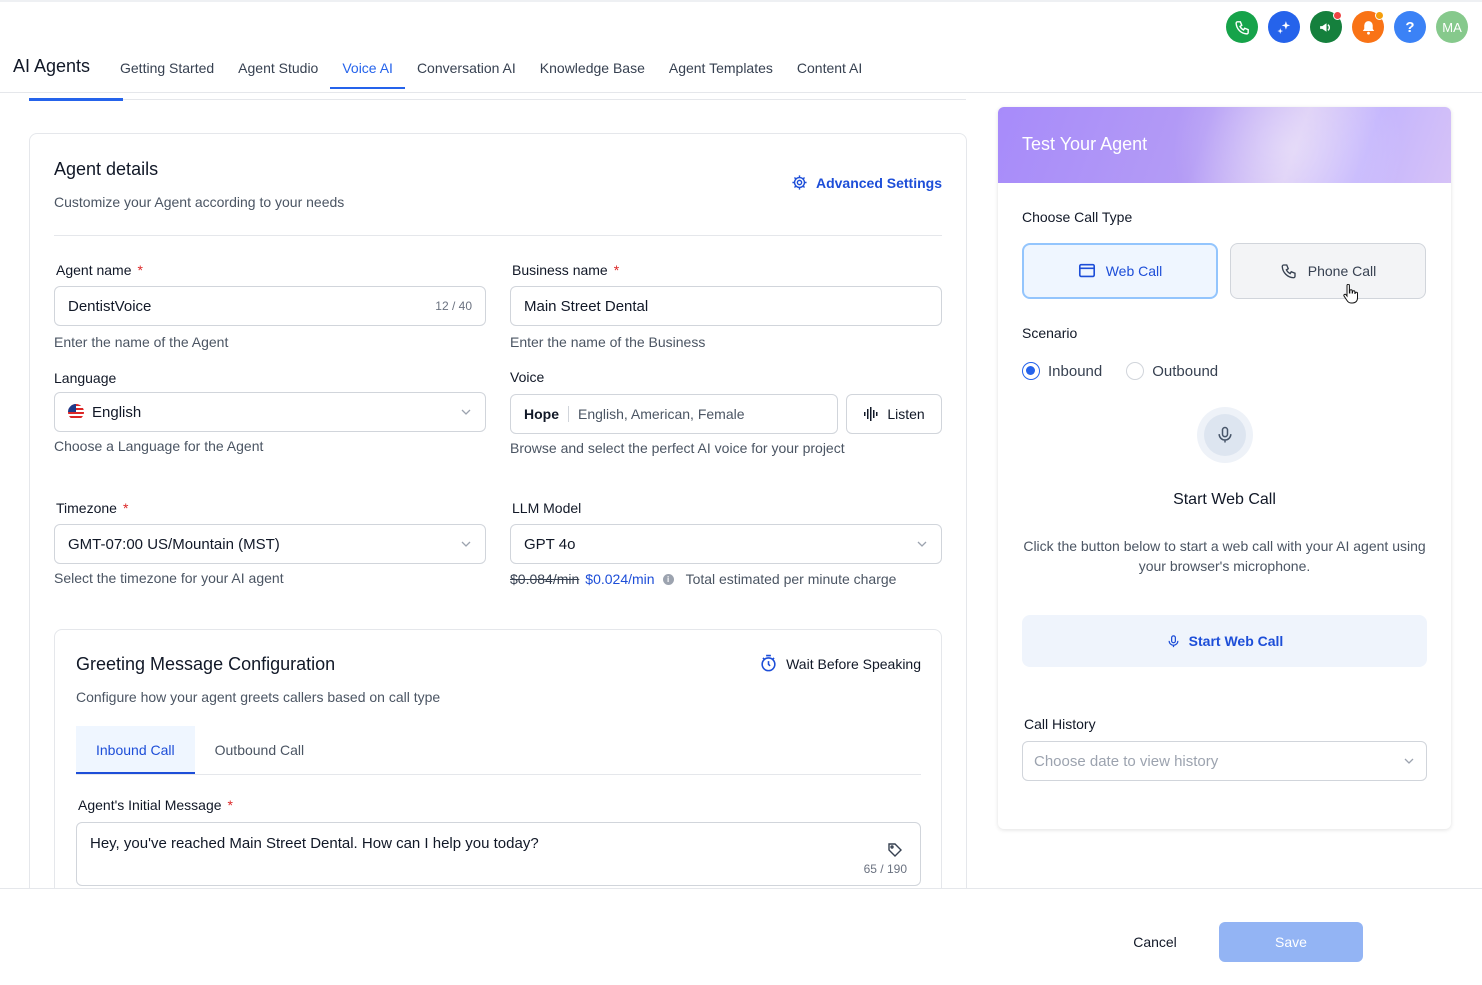  I want to click on avatar: MA, so click(1452, 27).